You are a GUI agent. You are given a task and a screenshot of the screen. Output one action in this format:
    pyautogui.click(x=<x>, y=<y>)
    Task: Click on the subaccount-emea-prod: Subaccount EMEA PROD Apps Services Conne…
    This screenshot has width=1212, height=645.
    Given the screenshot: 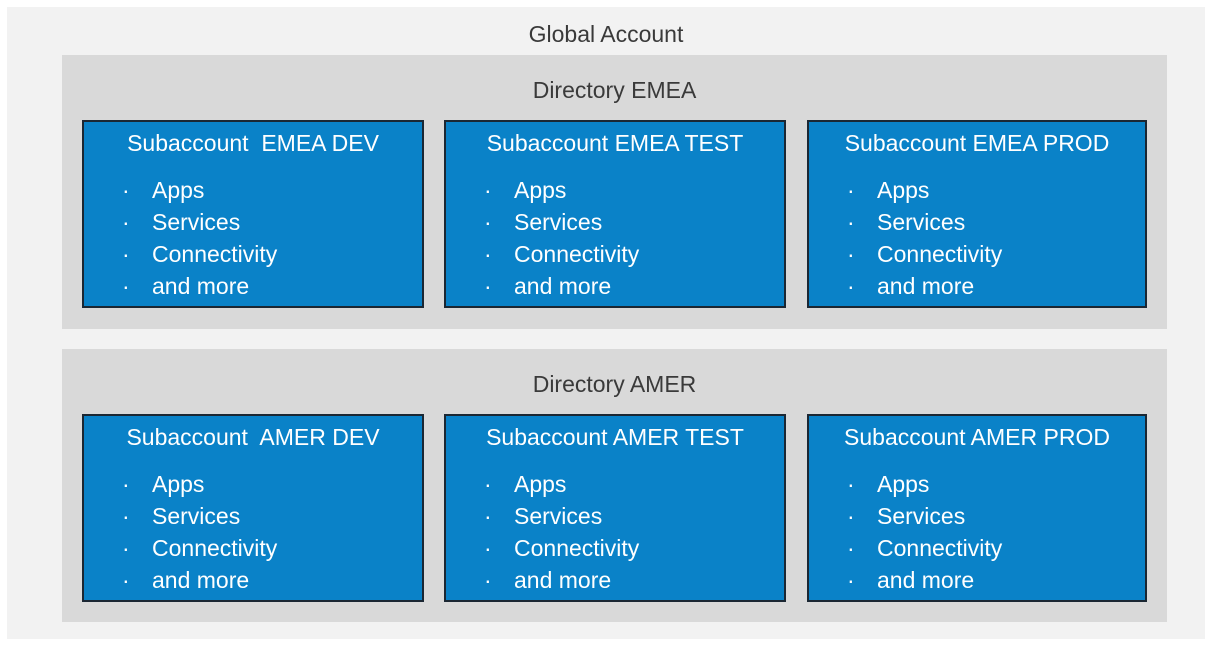 What is the action you would take?
    pyautogui.click(x=977, y=214)
    